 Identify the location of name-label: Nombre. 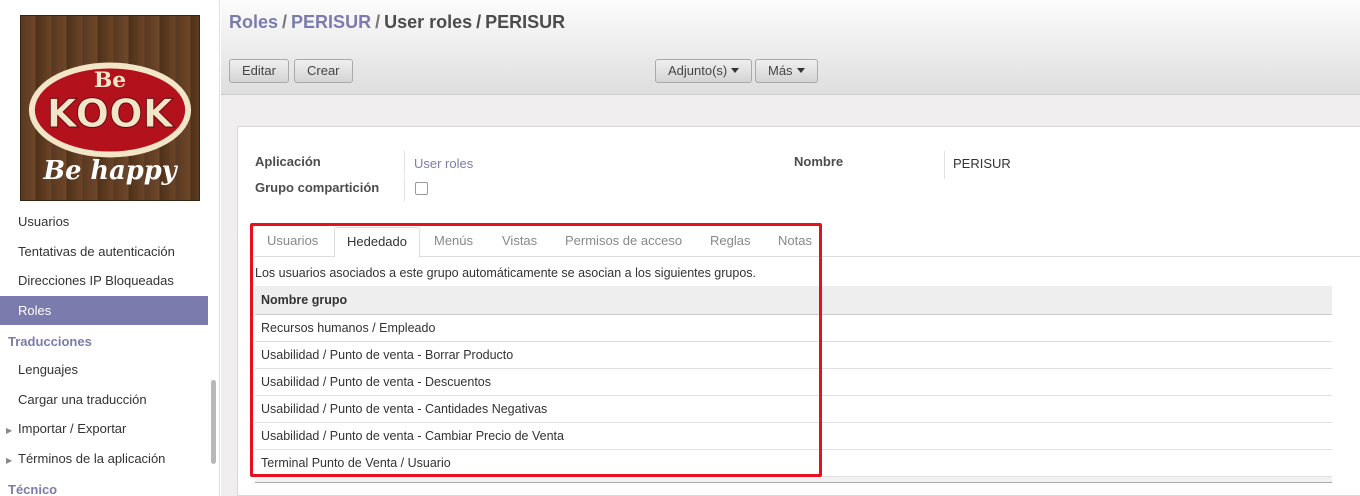
(819, 161).